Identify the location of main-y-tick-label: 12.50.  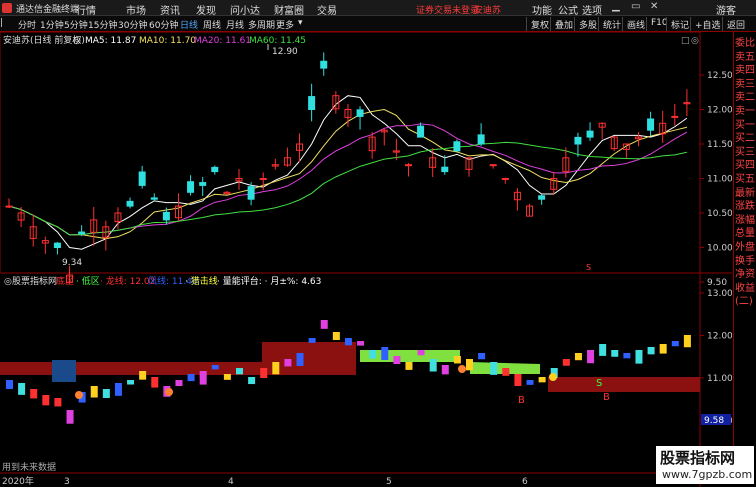
(719, 76).